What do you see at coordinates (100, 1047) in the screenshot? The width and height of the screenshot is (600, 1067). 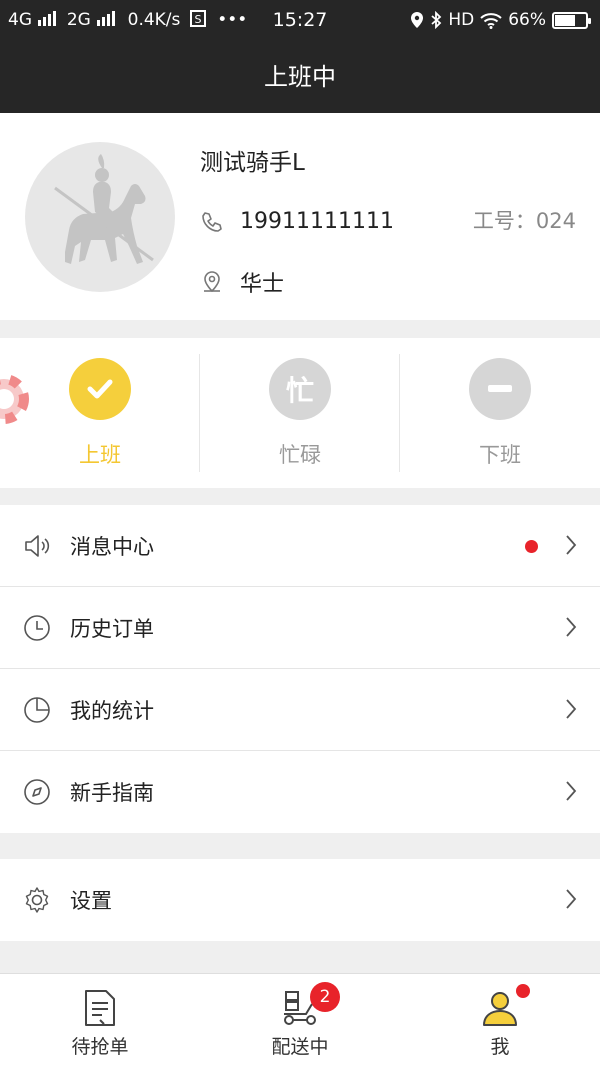 I see `tab-label: 待抢单` at bounding box center [100, 1047].